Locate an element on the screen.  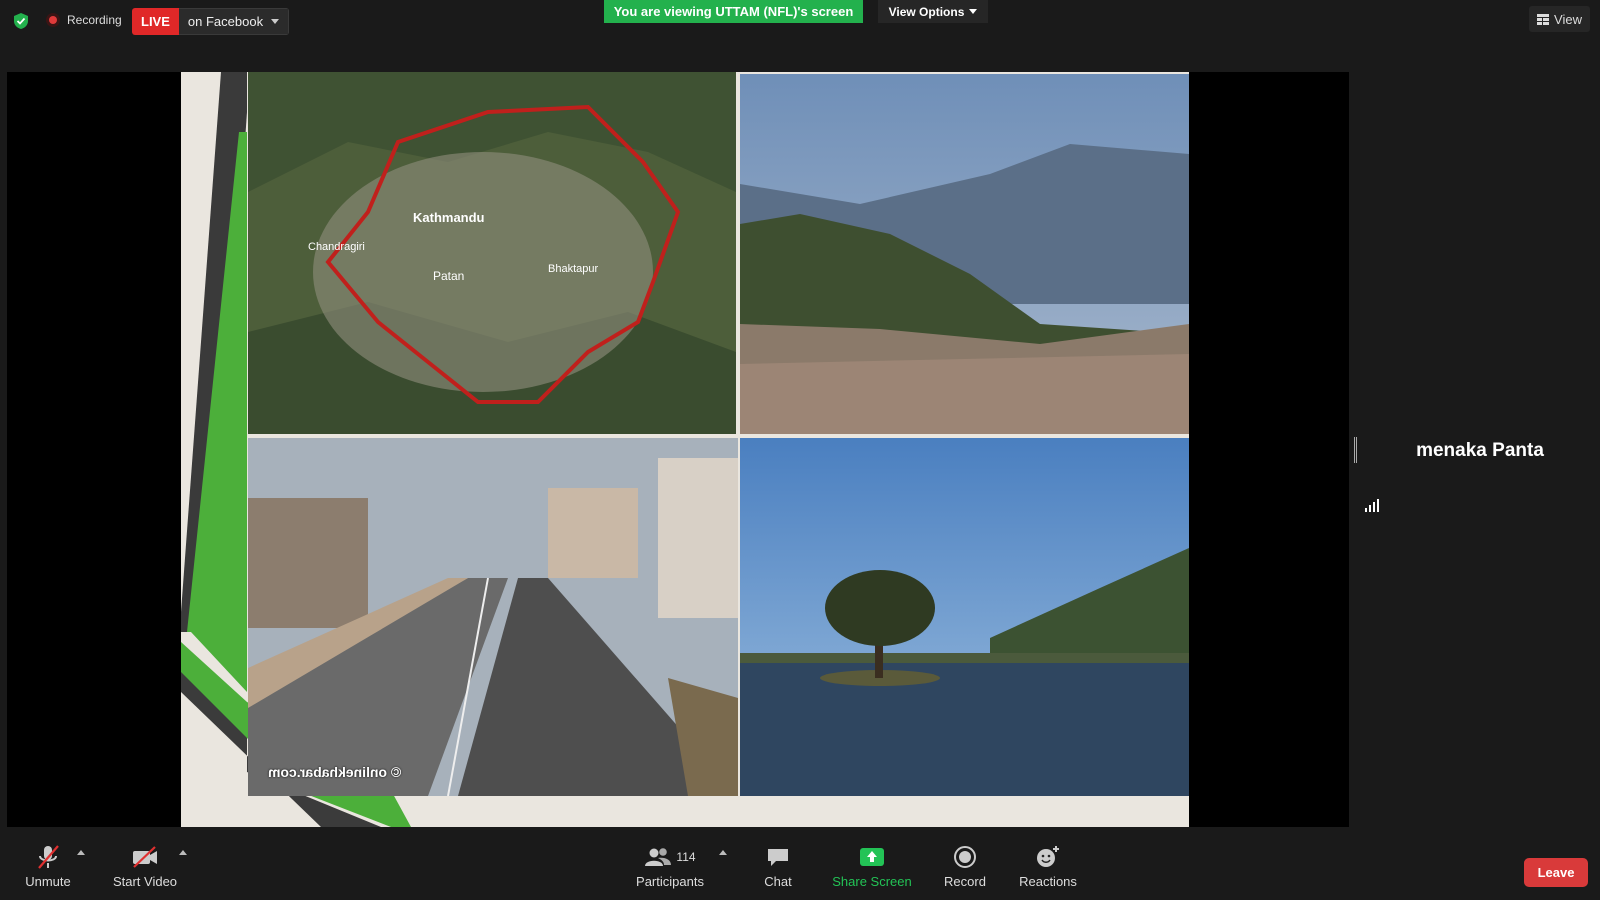
grid-view-icon is located at coordinates (1543, 19).